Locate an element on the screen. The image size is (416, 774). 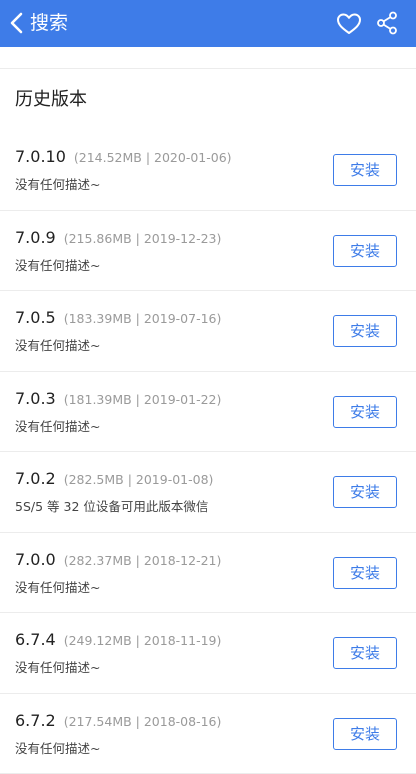
version-description: 5S/5 等 32 位设备可用此版本微信 is located at coordinates (111, 507).